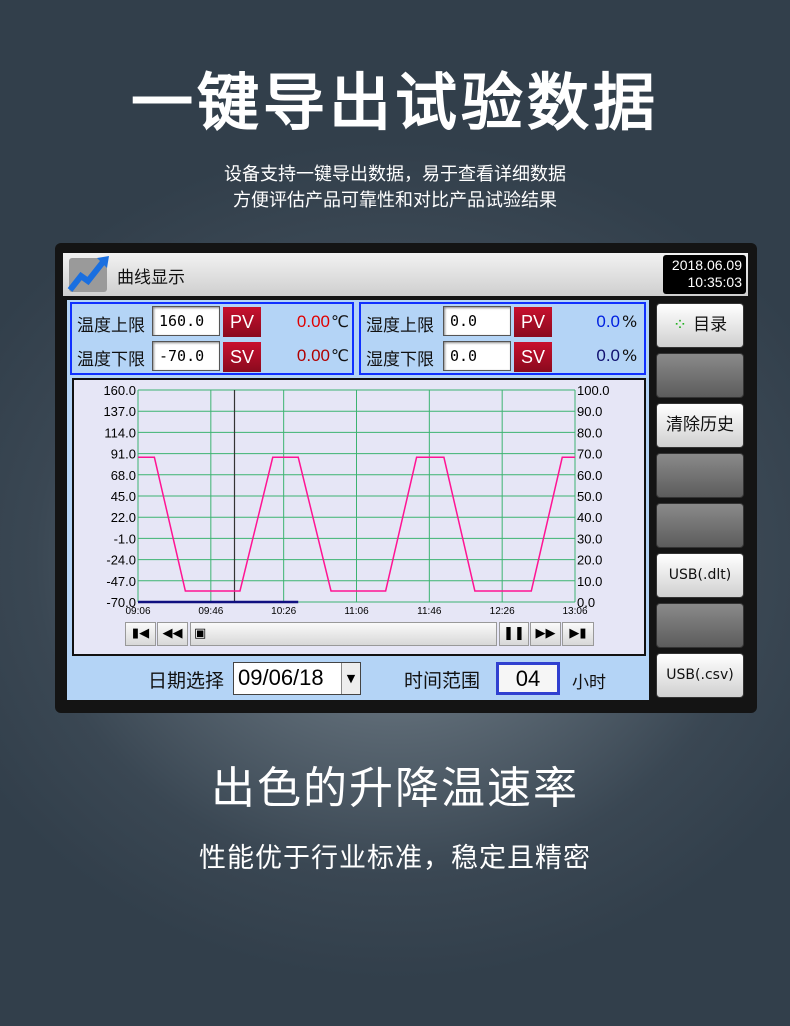 Image resolution: width=790 pixels, height=1026 pixels. What do you see at coordinates (123, 496) in the screenshot?
I see `y-left-tick: 45.0` at bounding box center [123, 496].